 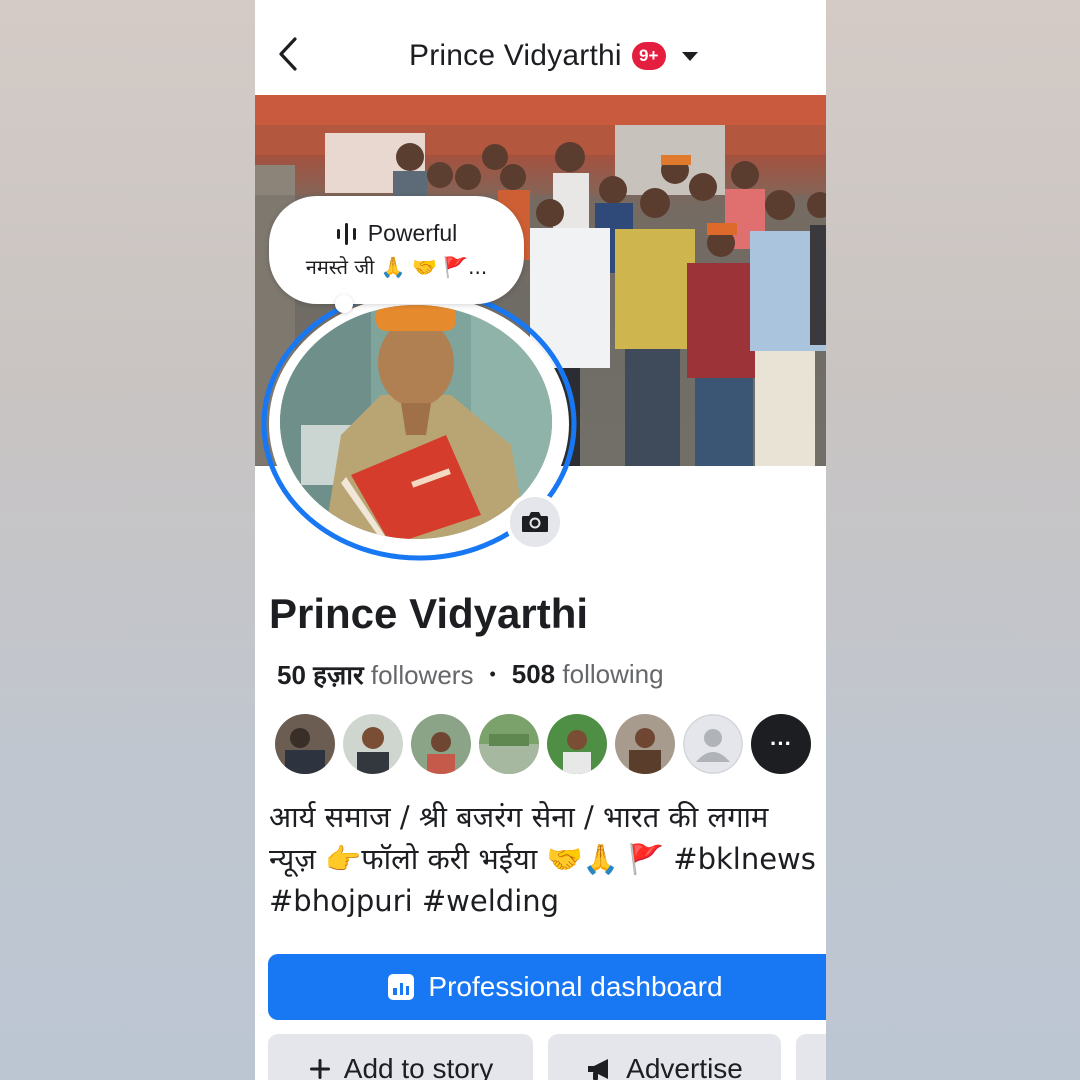 I want to click on change-profile-photo-button, so click(x=535, y=522).